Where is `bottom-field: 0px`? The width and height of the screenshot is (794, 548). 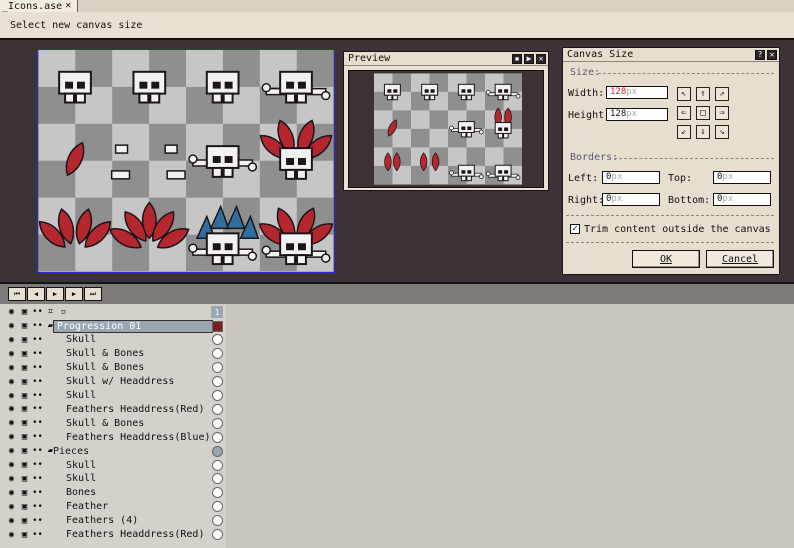
bottom-field: 0px is located at coordinates (742, 199).